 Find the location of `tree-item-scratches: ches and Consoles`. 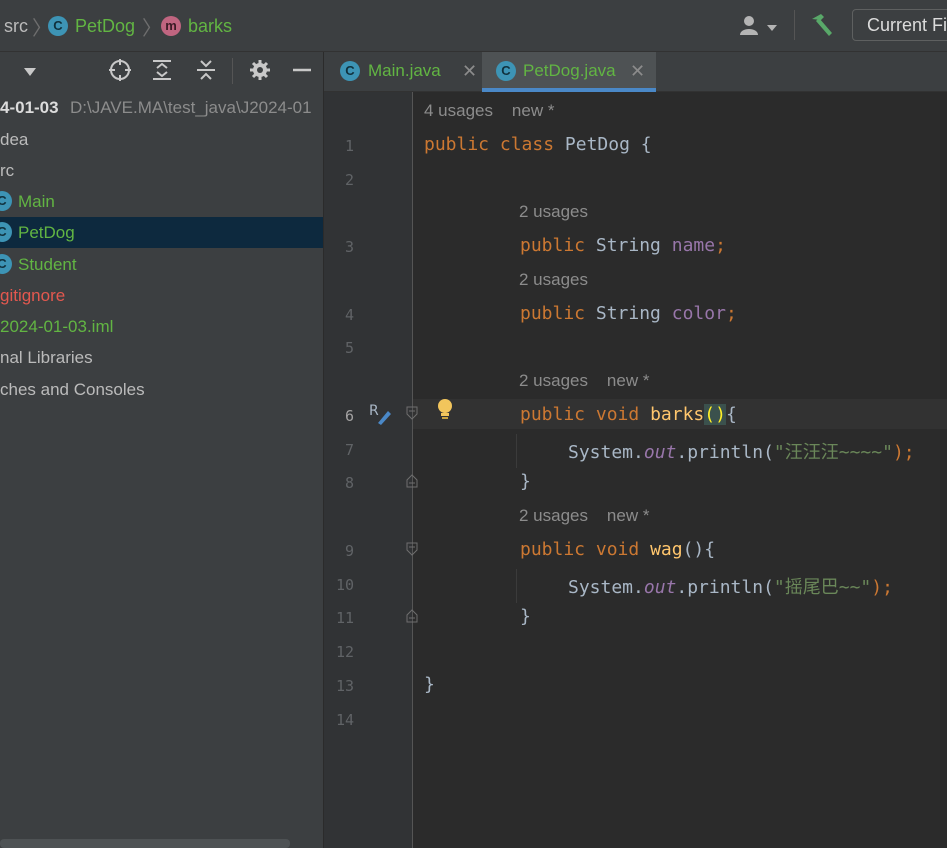

tree-item-scratches: ches and Consoles is located at coordinates (161, 389).